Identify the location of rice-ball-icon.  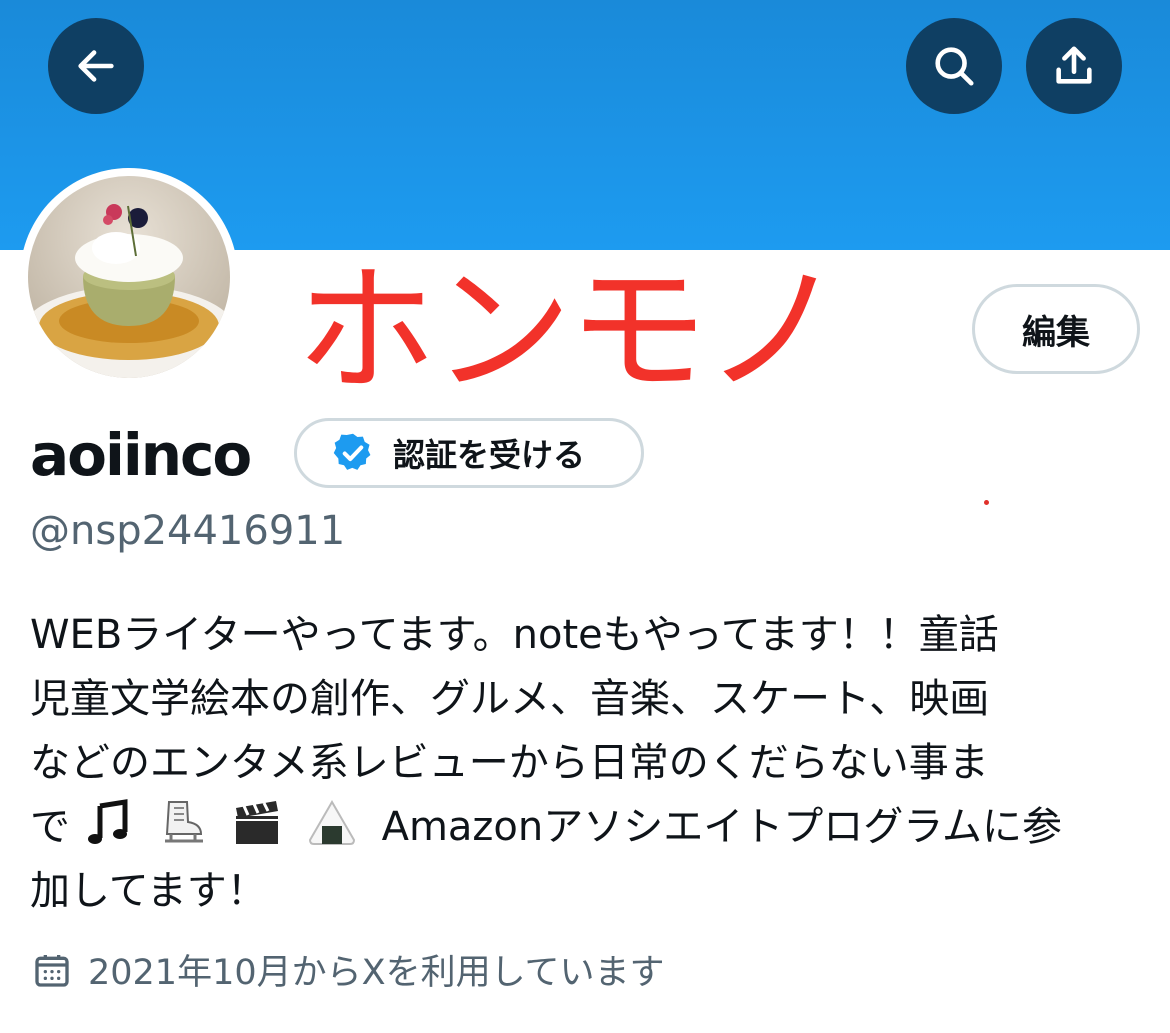
(331, 822).